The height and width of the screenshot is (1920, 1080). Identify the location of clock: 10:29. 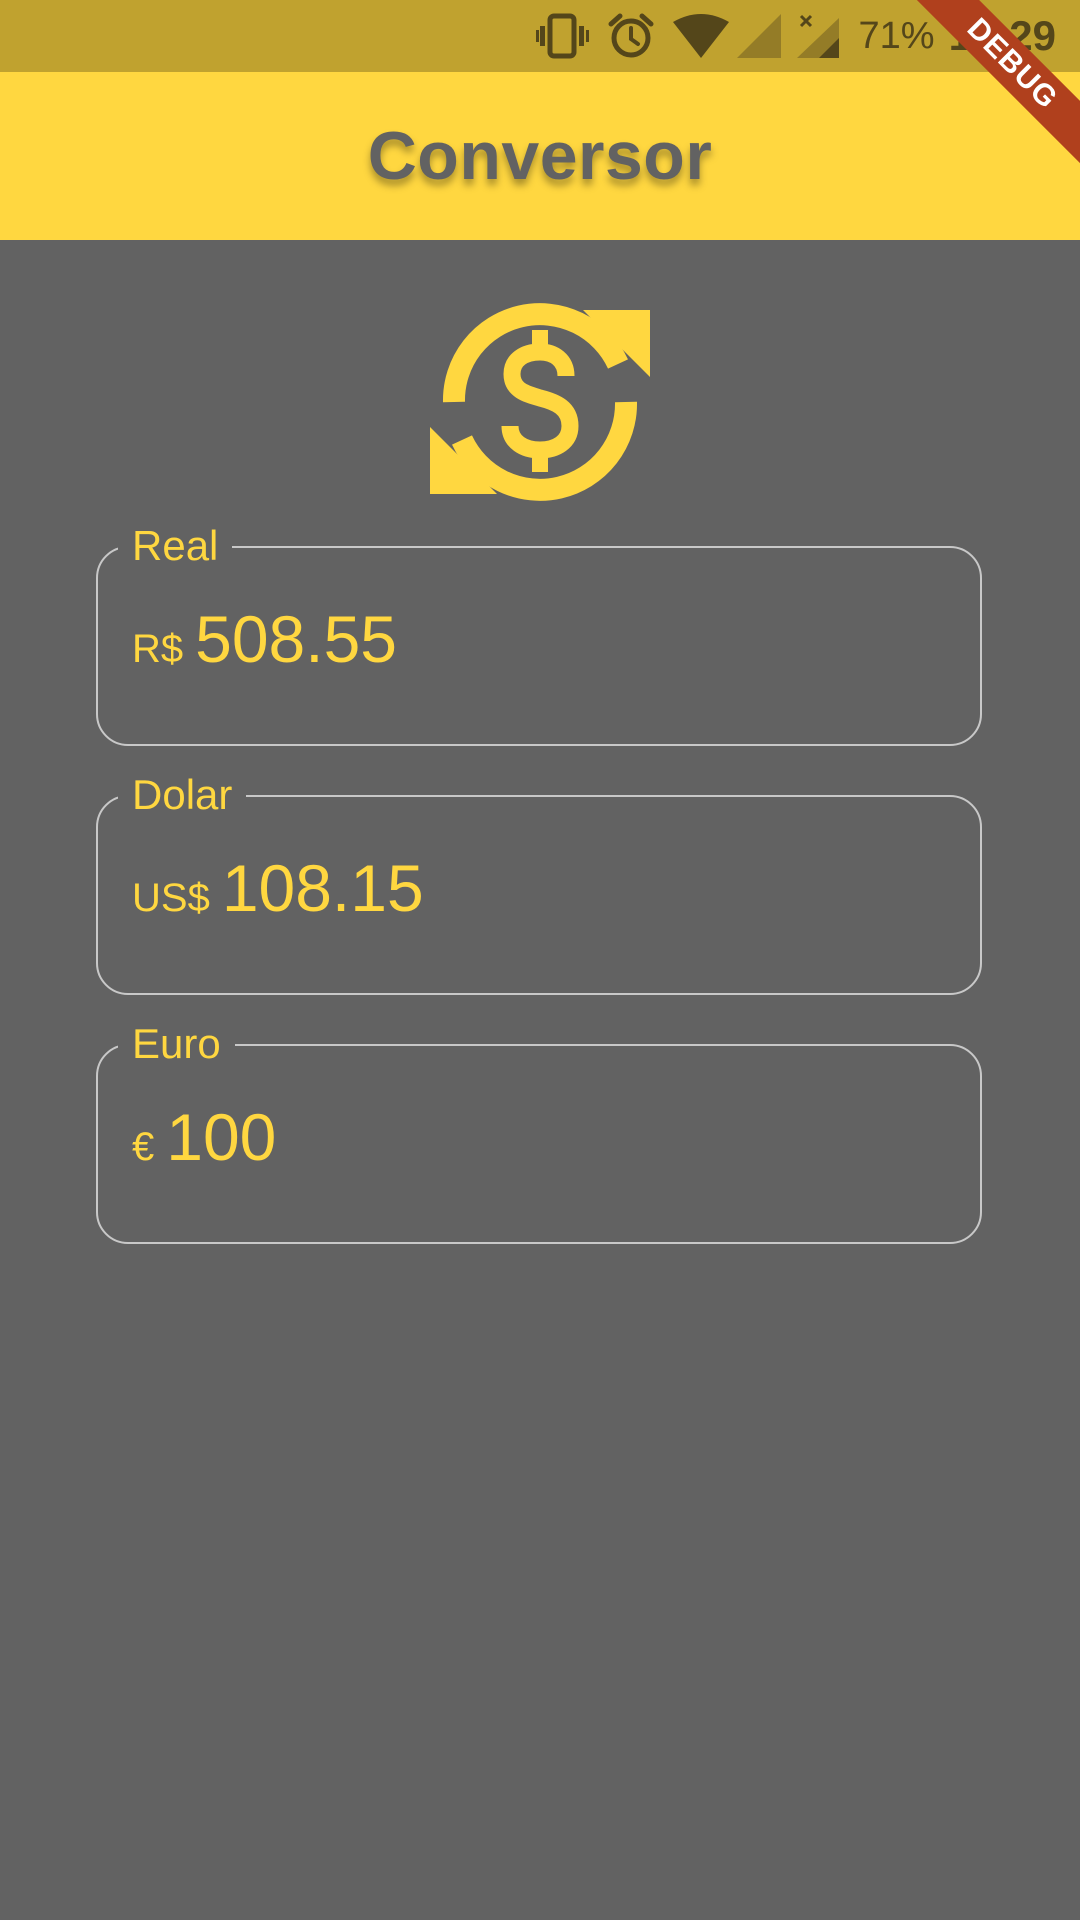
(1002, 35).